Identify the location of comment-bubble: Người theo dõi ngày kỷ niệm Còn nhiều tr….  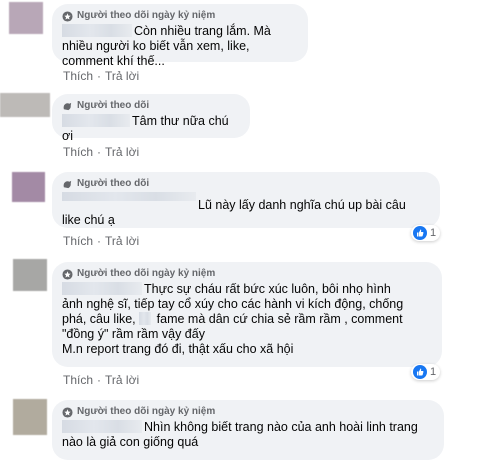
(180, 36).